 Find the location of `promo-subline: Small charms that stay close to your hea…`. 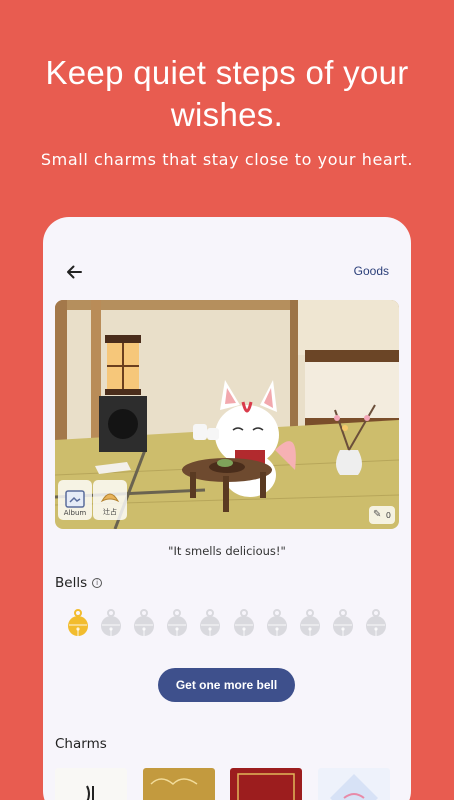

promo-subline: Small charms that stay close to your hea… is located at coordinates (227, 159).